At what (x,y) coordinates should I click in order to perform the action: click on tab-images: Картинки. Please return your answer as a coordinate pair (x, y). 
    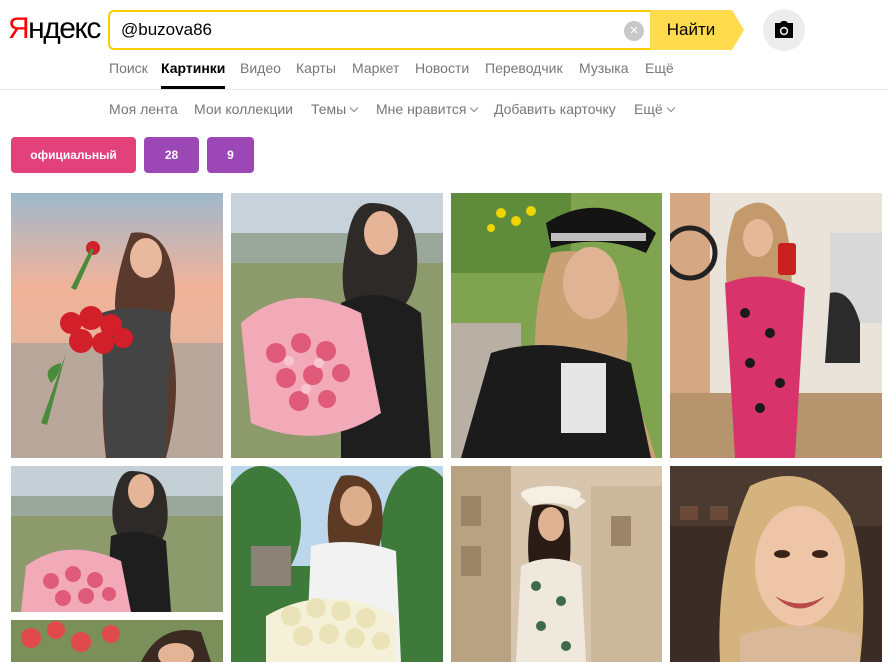
    Looking at the image, I should click on (193, 74).